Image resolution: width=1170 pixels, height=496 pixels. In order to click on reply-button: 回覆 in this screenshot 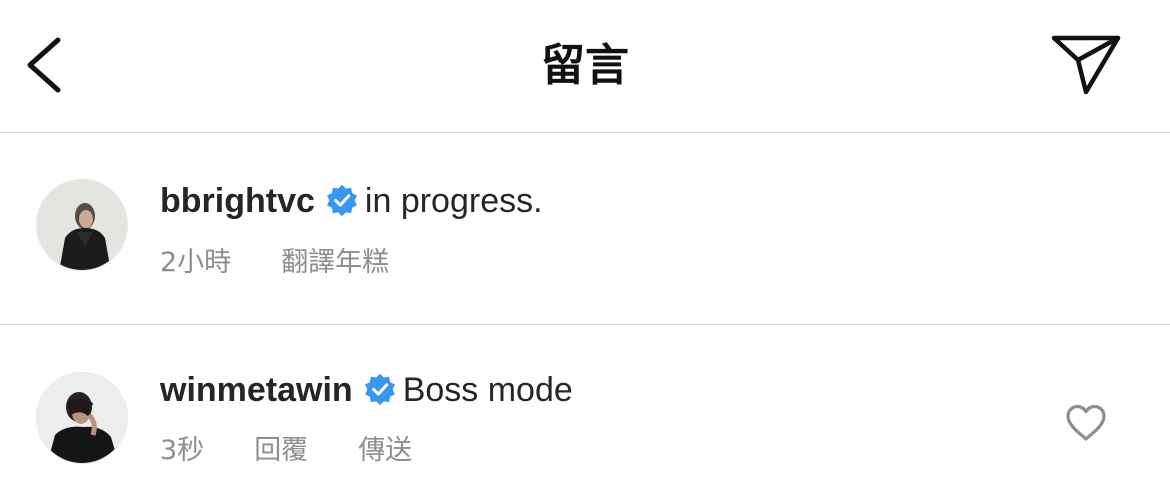, I will do `click(281, 451)`.